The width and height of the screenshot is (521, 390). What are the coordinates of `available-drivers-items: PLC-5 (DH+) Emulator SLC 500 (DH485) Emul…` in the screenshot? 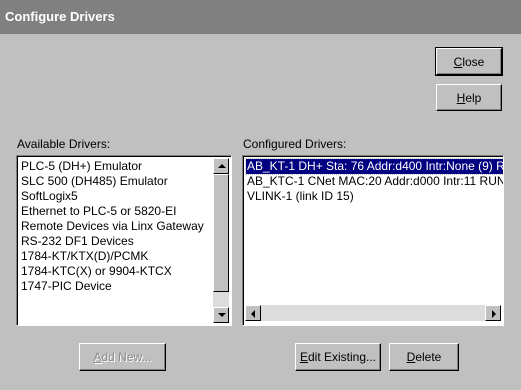 It's located at (112, 226).